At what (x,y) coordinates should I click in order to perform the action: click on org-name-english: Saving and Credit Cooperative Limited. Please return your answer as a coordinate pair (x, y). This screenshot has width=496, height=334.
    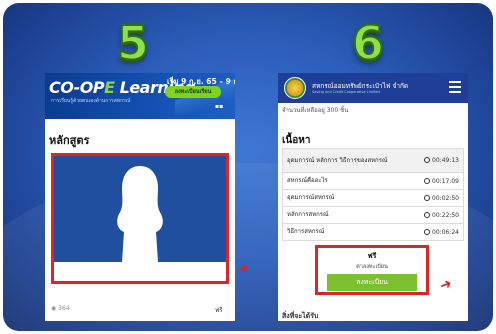
    Looking at the image, I should click on (346, 92).